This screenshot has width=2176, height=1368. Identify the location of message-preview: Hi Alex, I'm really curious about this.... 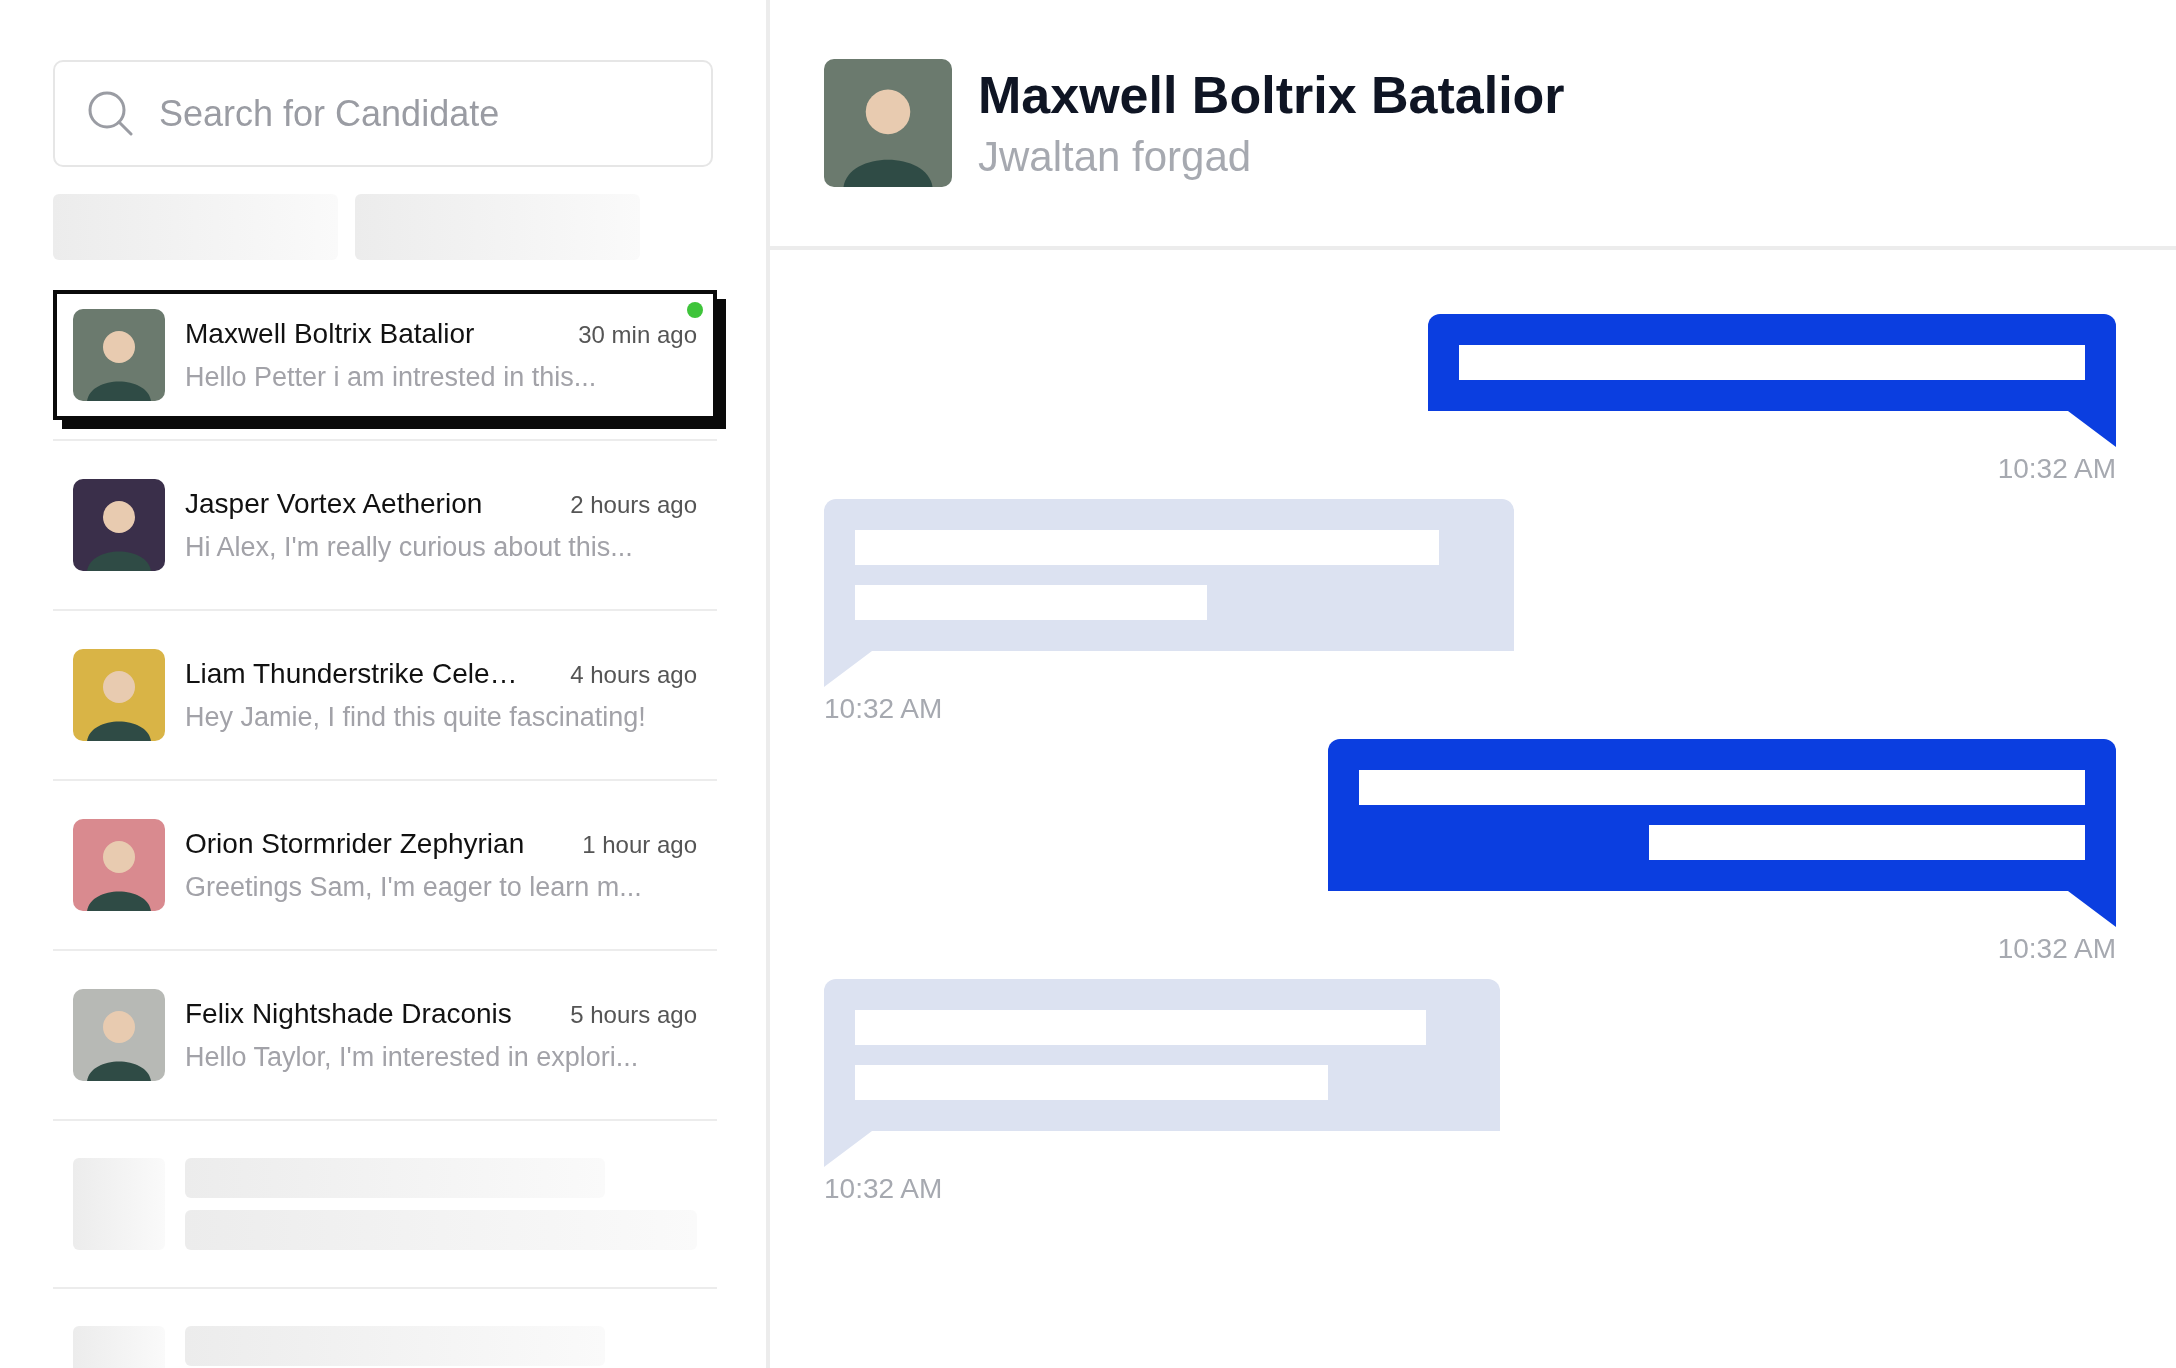
(409, 547).